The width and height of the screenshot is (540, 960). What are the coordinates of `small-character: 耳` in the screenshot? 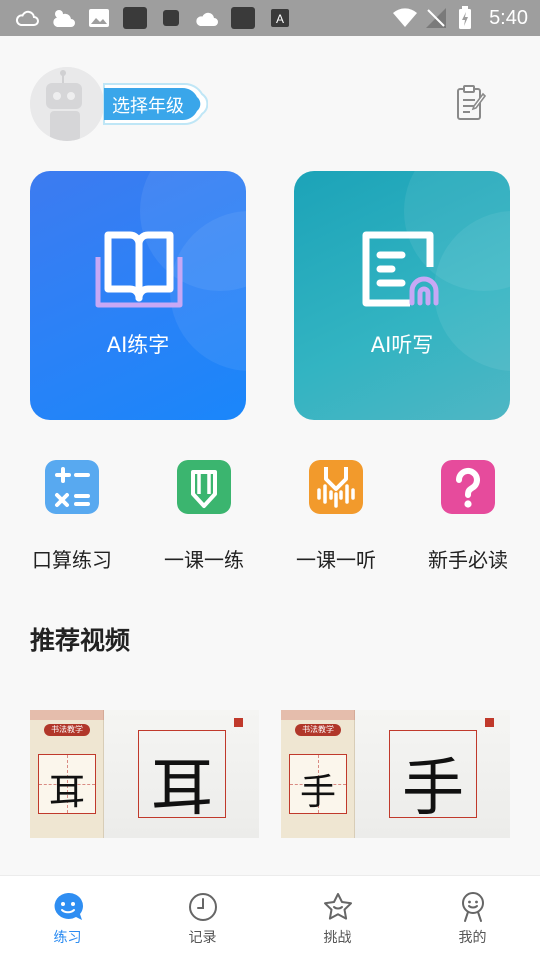 It's located at (66, 792).